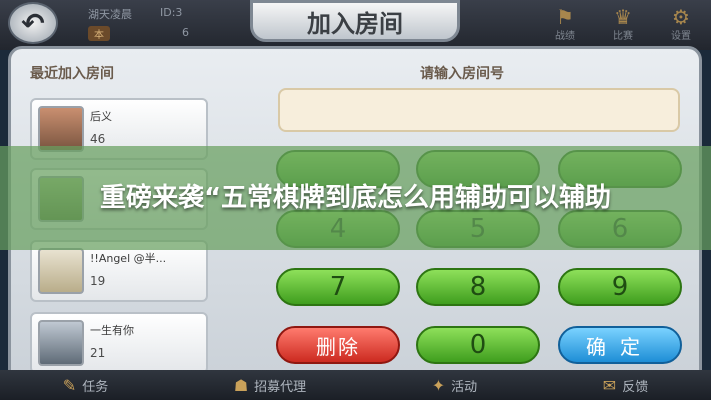 This screenshot has height=400, width=711. What do you see at coordinates (185, 32) in the screenshot?
I see `player-count: 6` at bounding box center [185, 32].